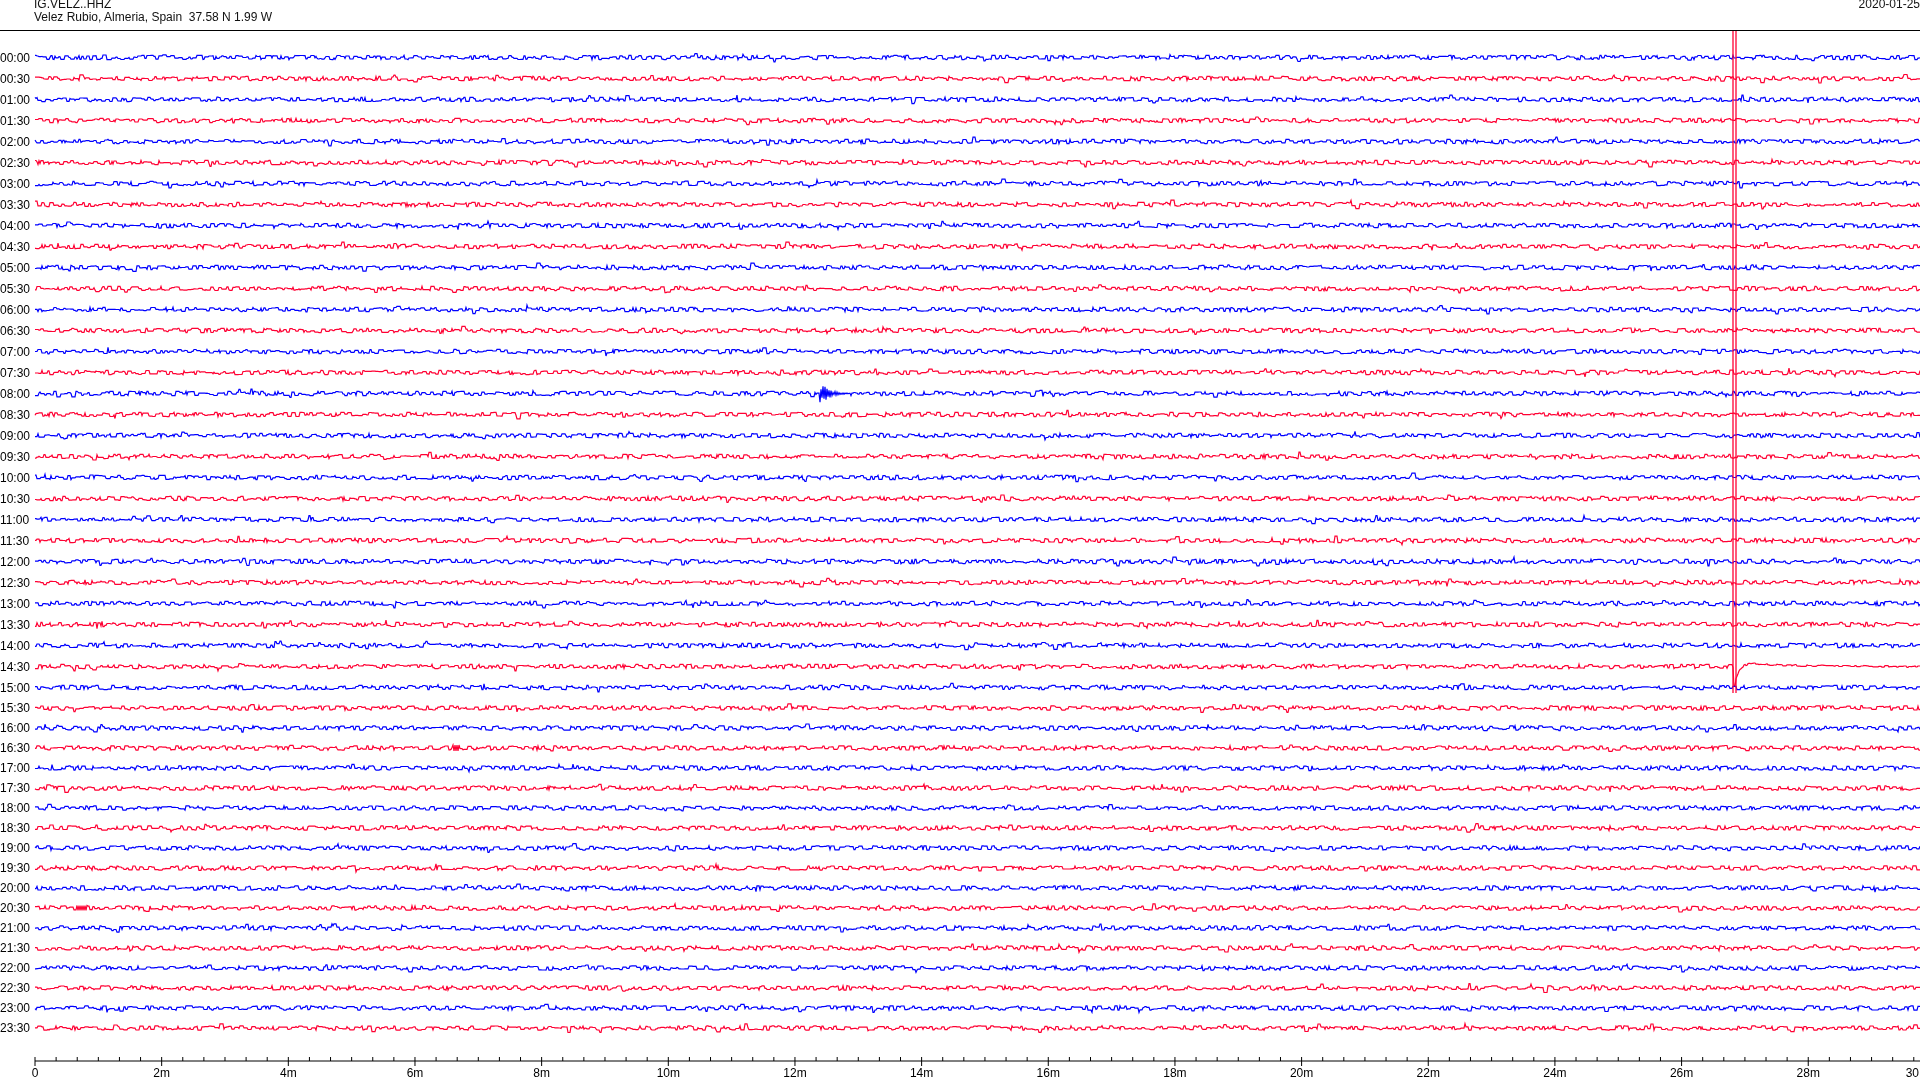  I want to click on time-label: 14:00, so click(16, 645).